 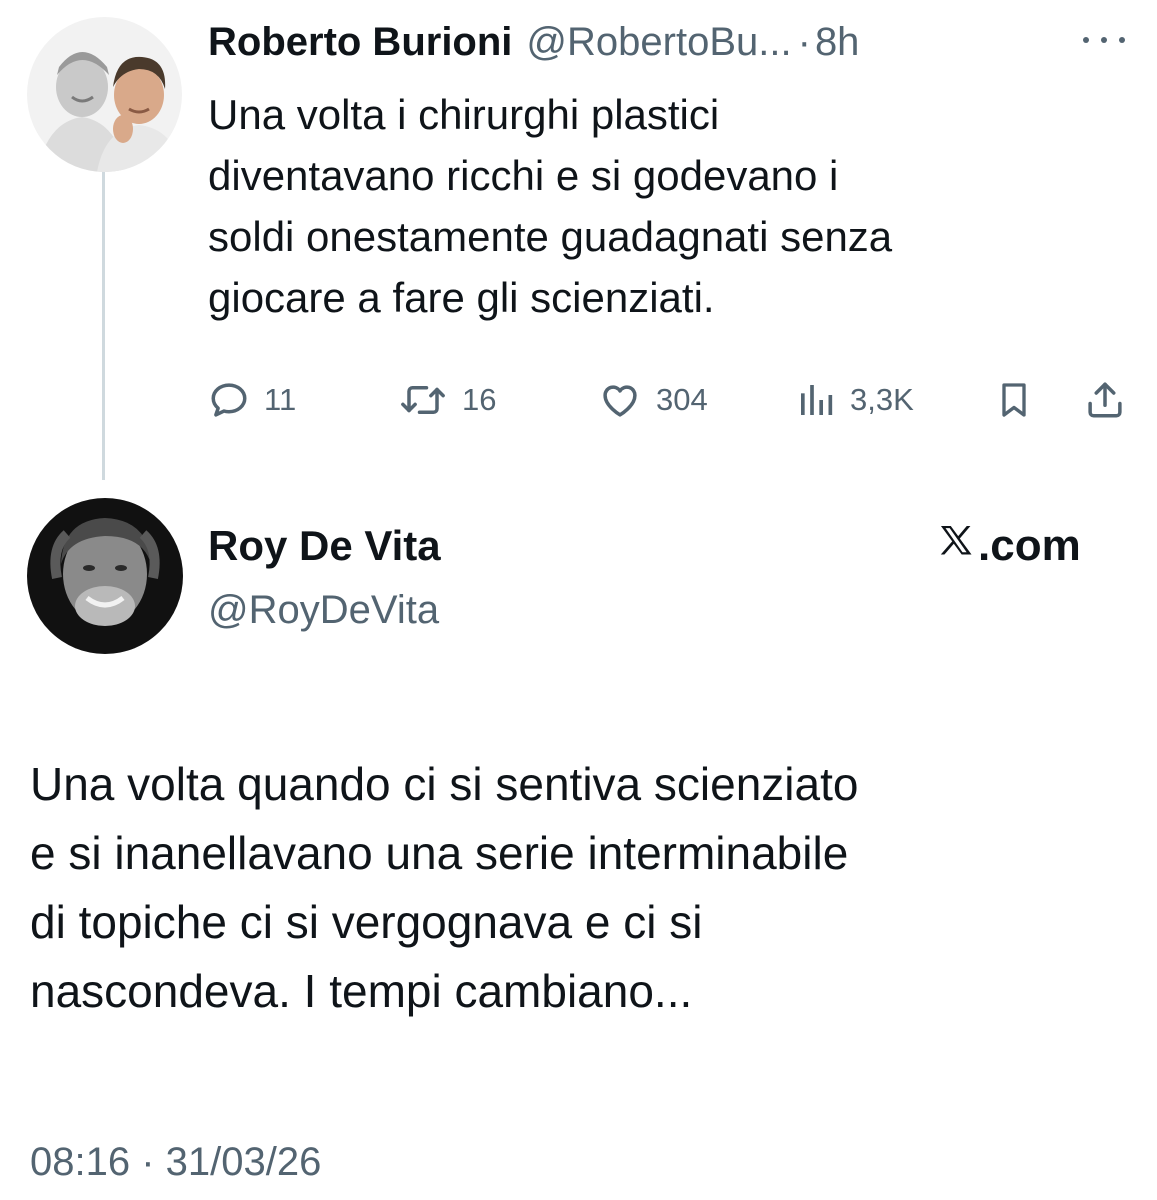 I want to click on x-com-text: .com, so click(x=1029, y=545).